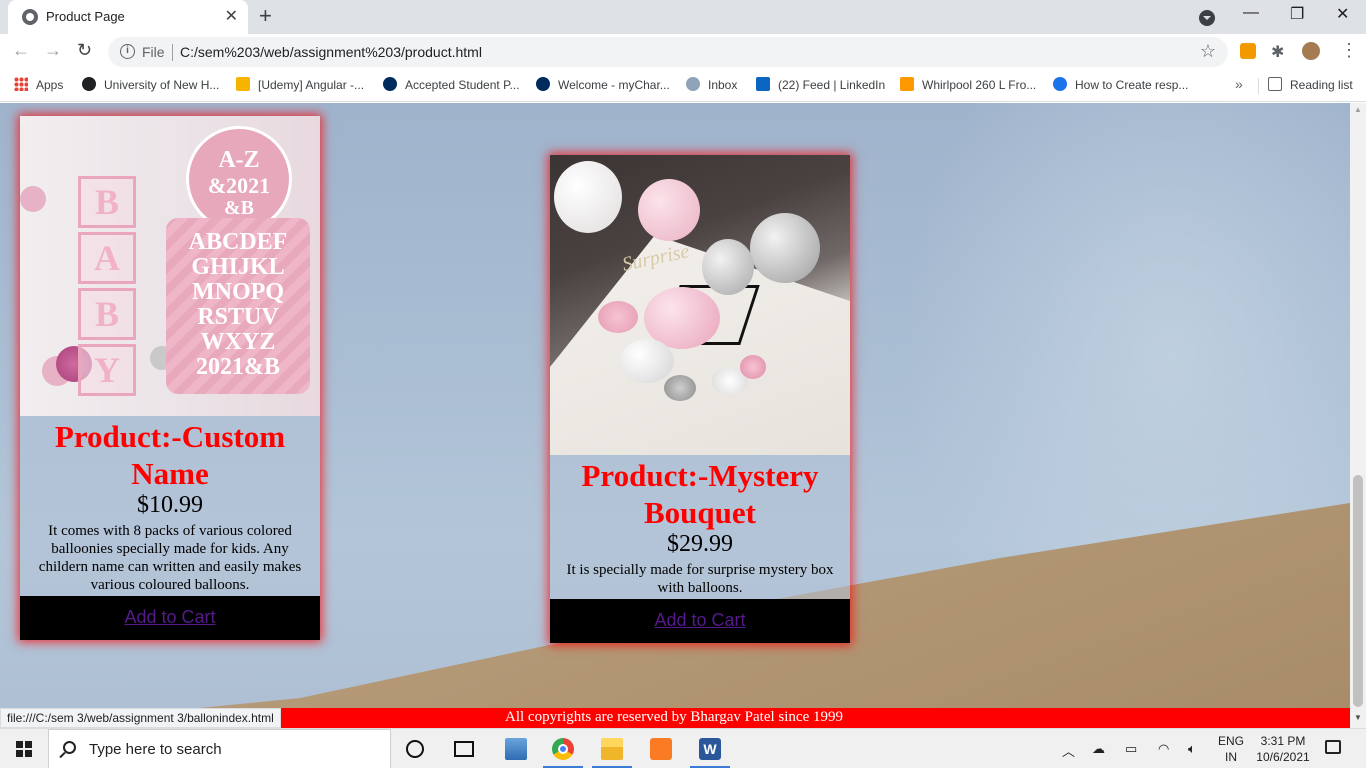 This screenshot has width=1366, height=768. I want to click on word-icon: W, so click(710, 749).